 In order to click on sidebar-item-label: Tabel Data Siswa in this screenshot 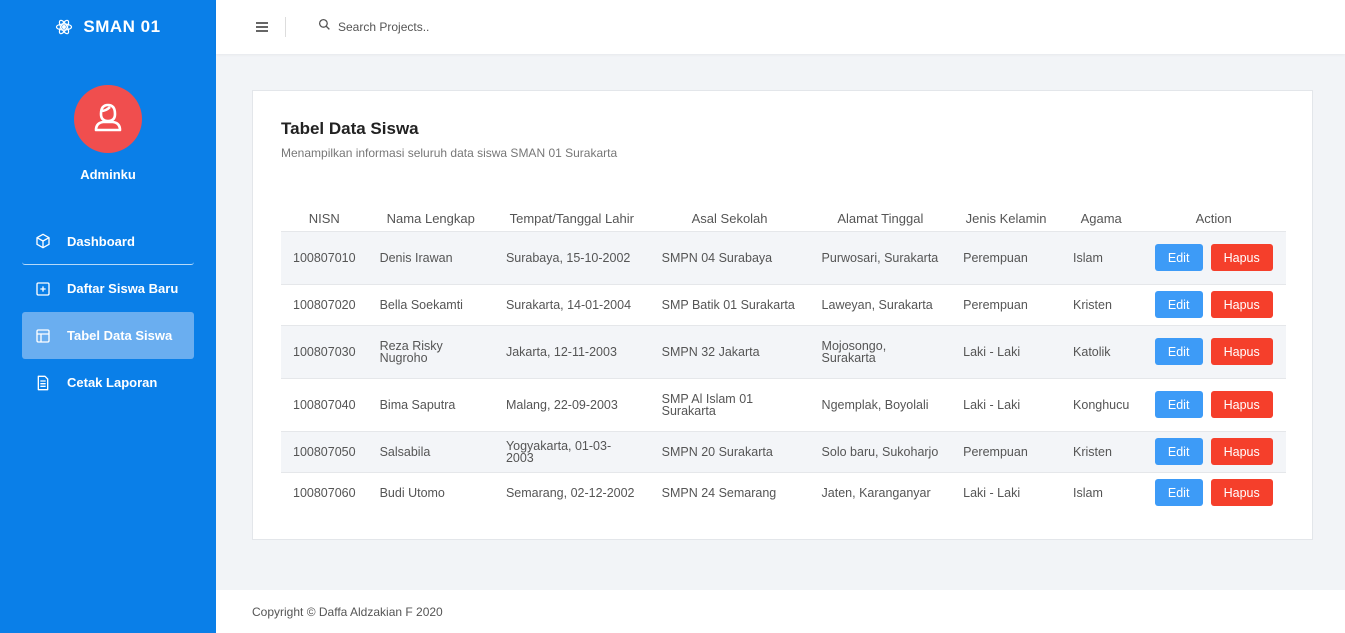, I will do `click(120, 335)`.